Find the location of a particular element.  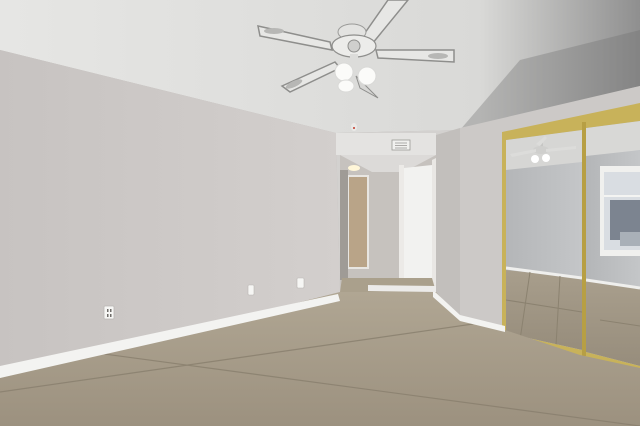

mirror-closet is located at coordinates (571, 237).